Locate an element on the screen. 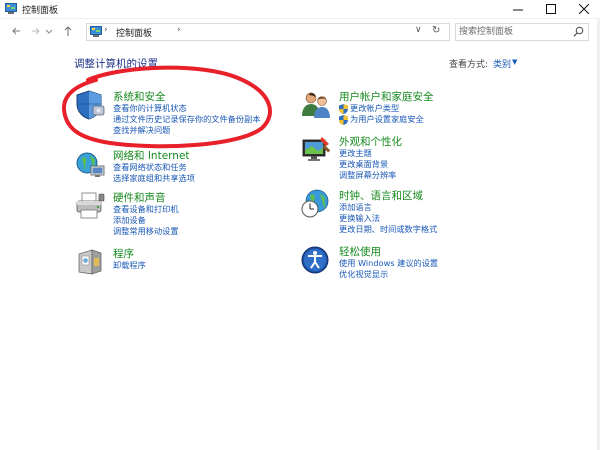 This screenshot has width=600, height=450. close-button is located at coordinates (584, 9).